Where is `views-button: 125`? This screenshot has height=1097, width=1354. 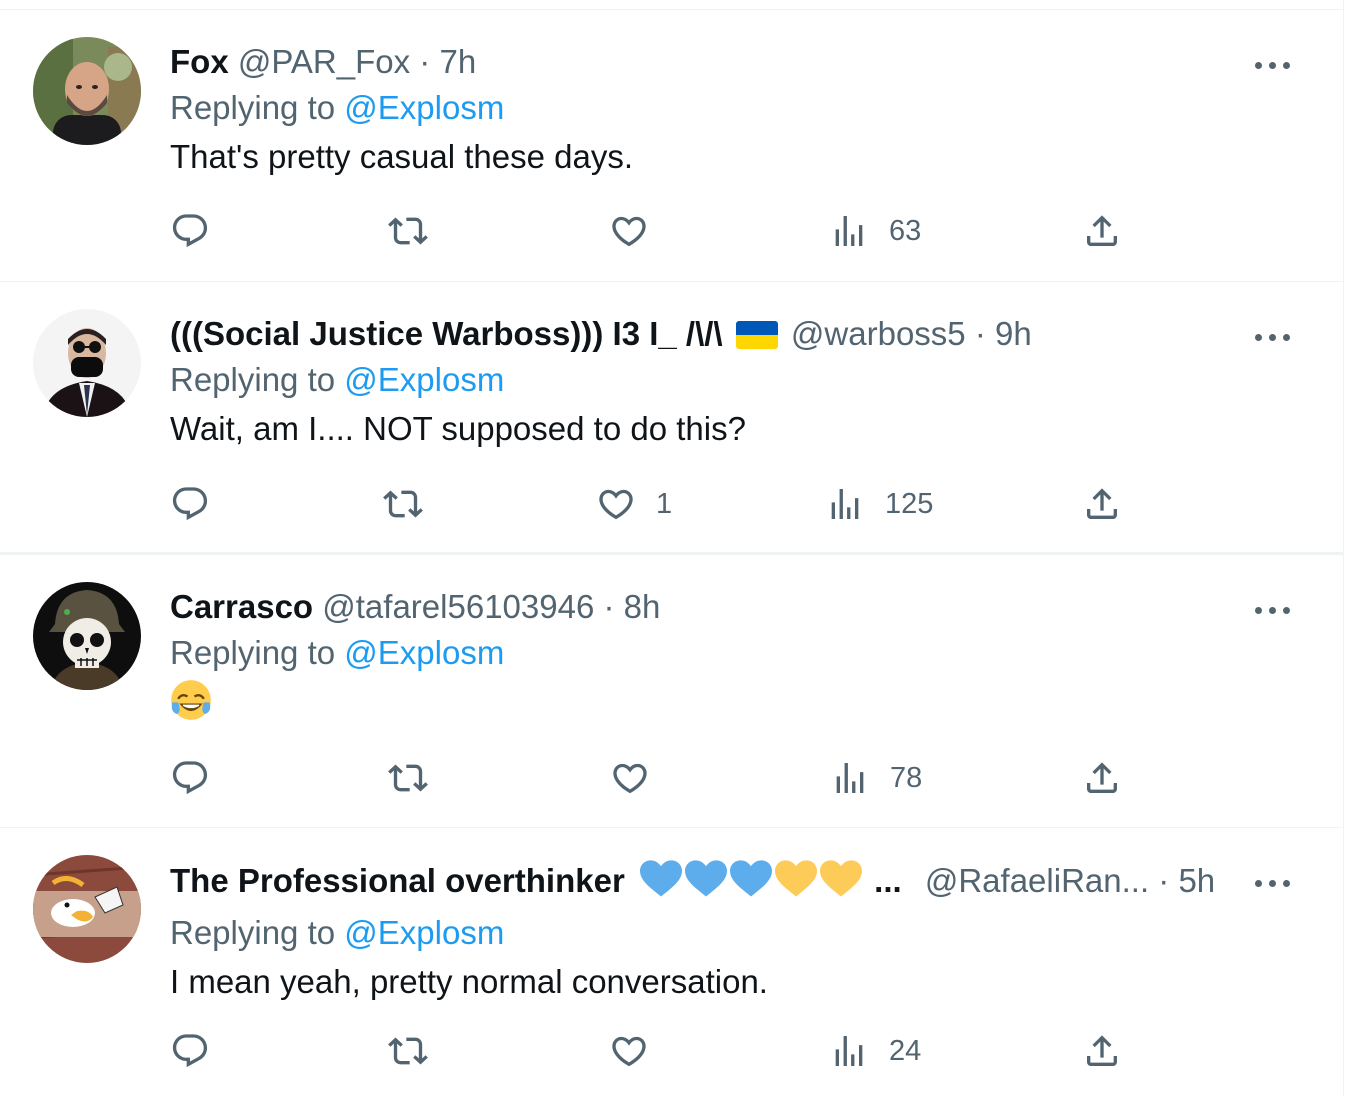 views-button: 125 is located at coordinates (879, 504).